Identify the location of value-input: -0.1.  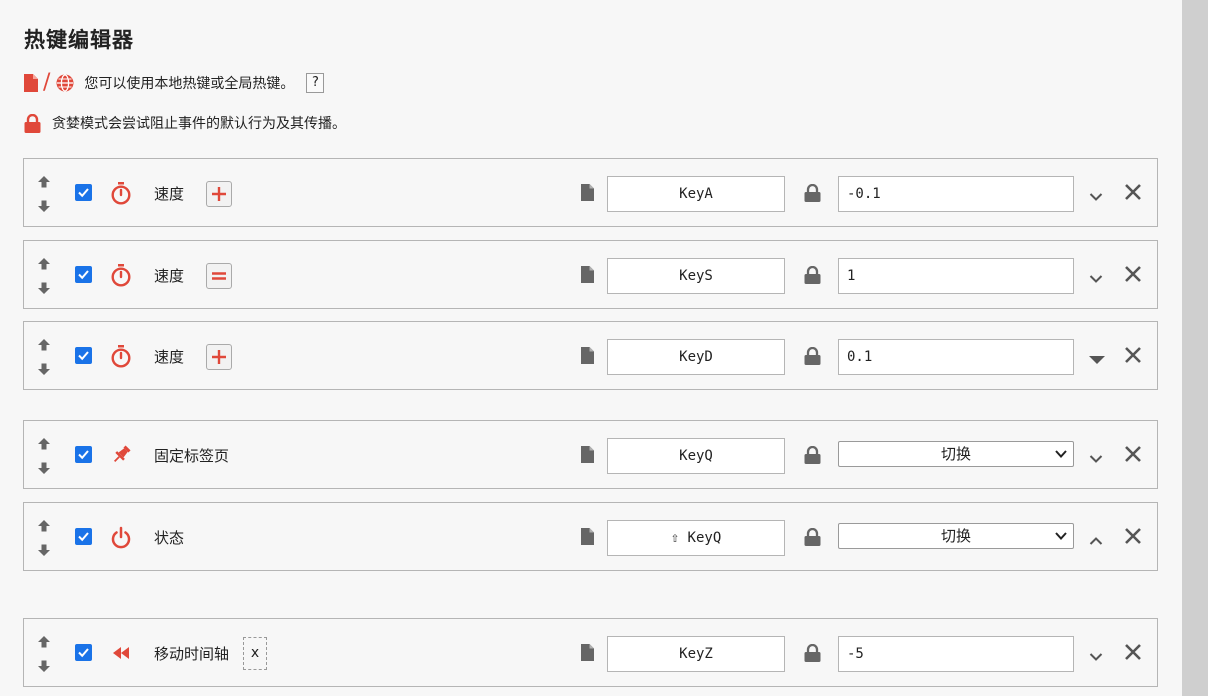
(956, 194).